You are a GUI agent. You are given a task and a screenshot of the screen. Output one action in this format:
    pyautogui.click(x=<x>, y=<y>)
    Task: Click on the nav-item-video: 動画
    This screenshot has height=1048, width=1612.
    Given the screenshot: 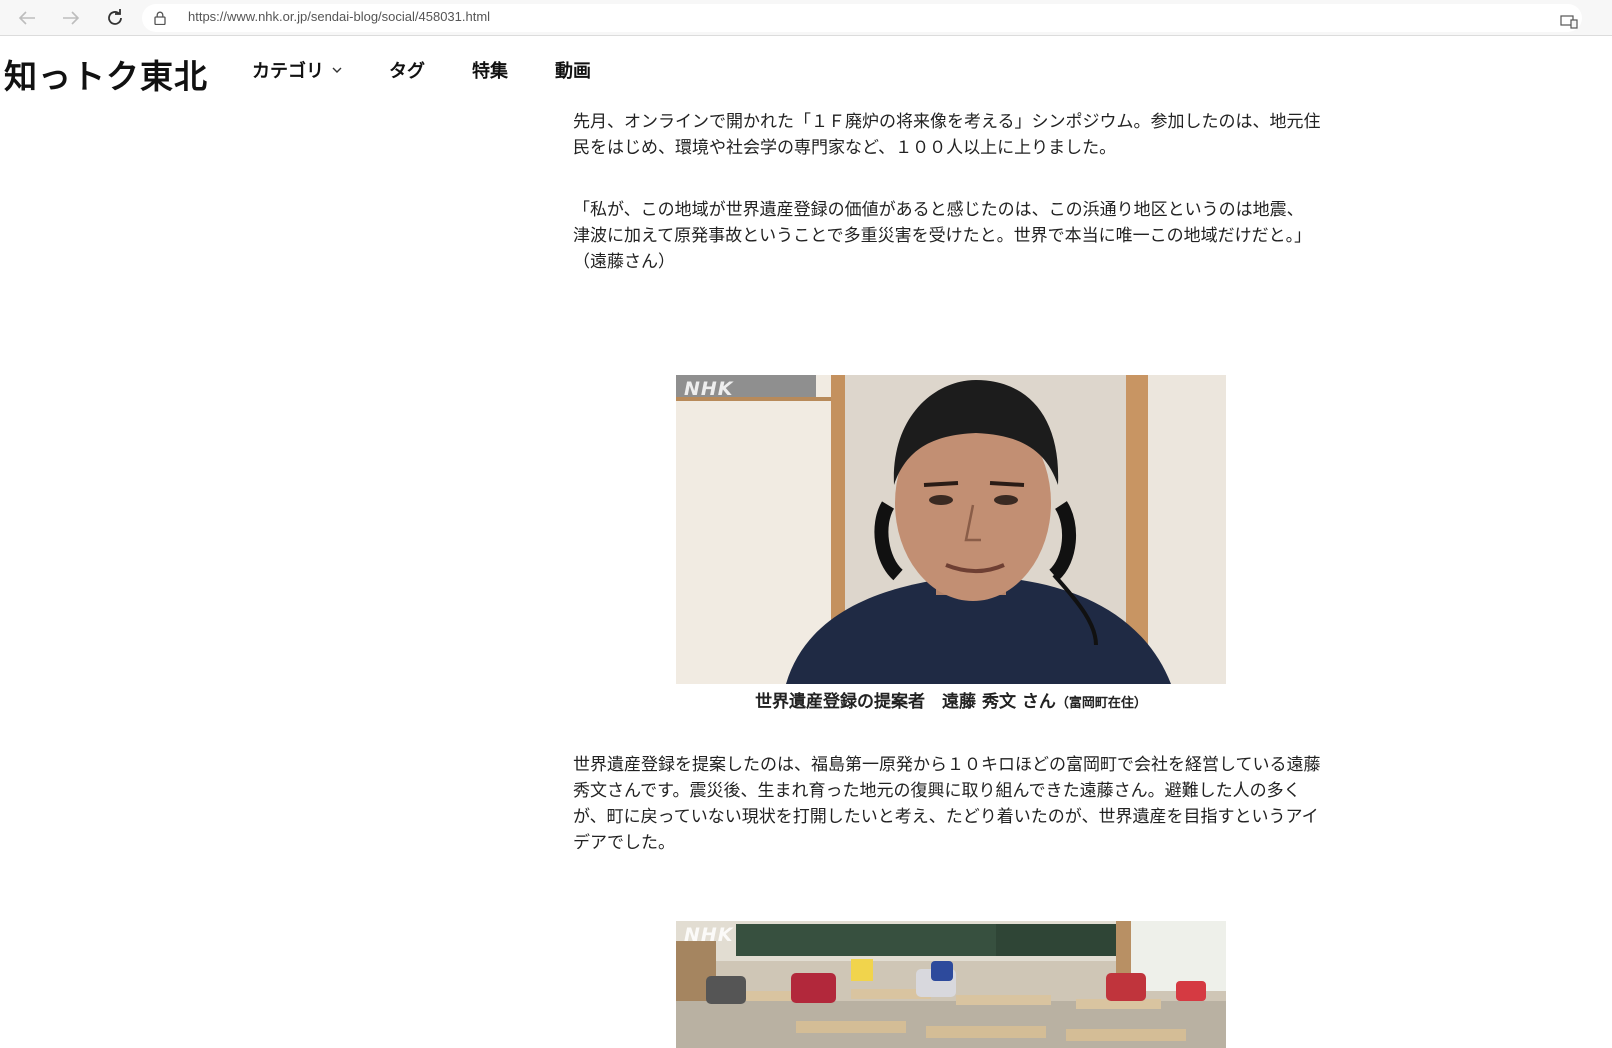 What is the action you would take?
    pyautogui.click(x=573, y=70)
    